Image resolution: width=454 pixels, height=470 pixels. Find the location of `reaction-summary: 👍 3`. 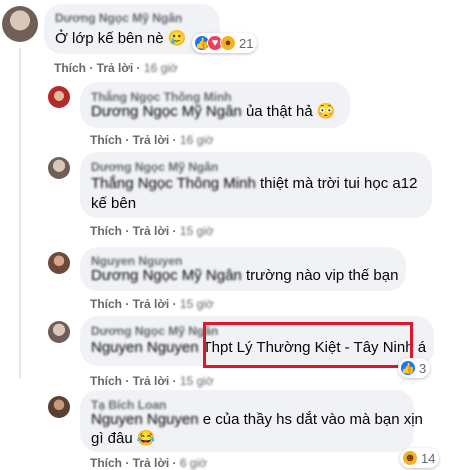

reaction-summary: 👍 3 is located at coordinates (414, 368).